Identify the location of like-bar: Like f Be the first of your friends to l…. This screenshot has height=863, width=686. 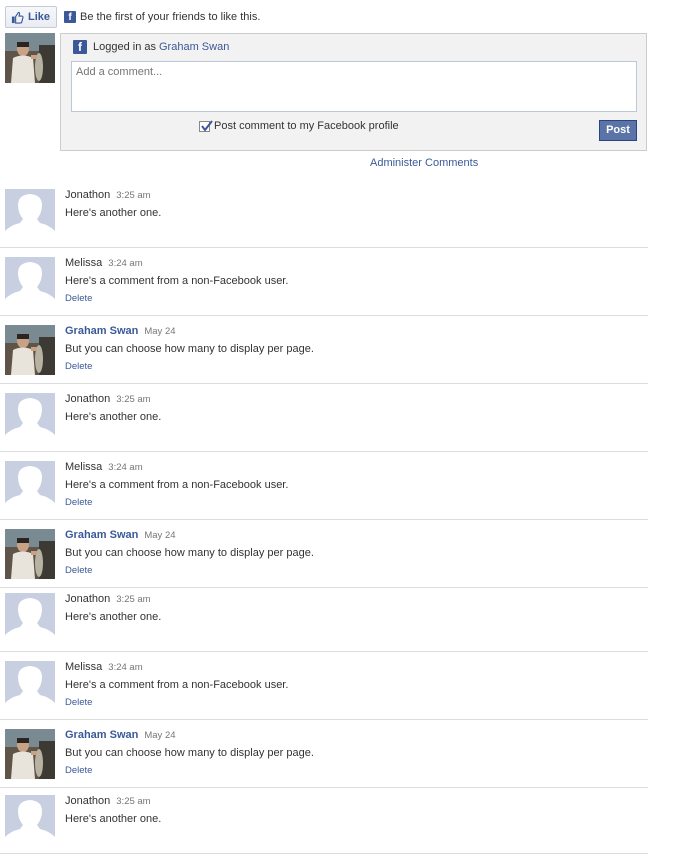
(132, 17).